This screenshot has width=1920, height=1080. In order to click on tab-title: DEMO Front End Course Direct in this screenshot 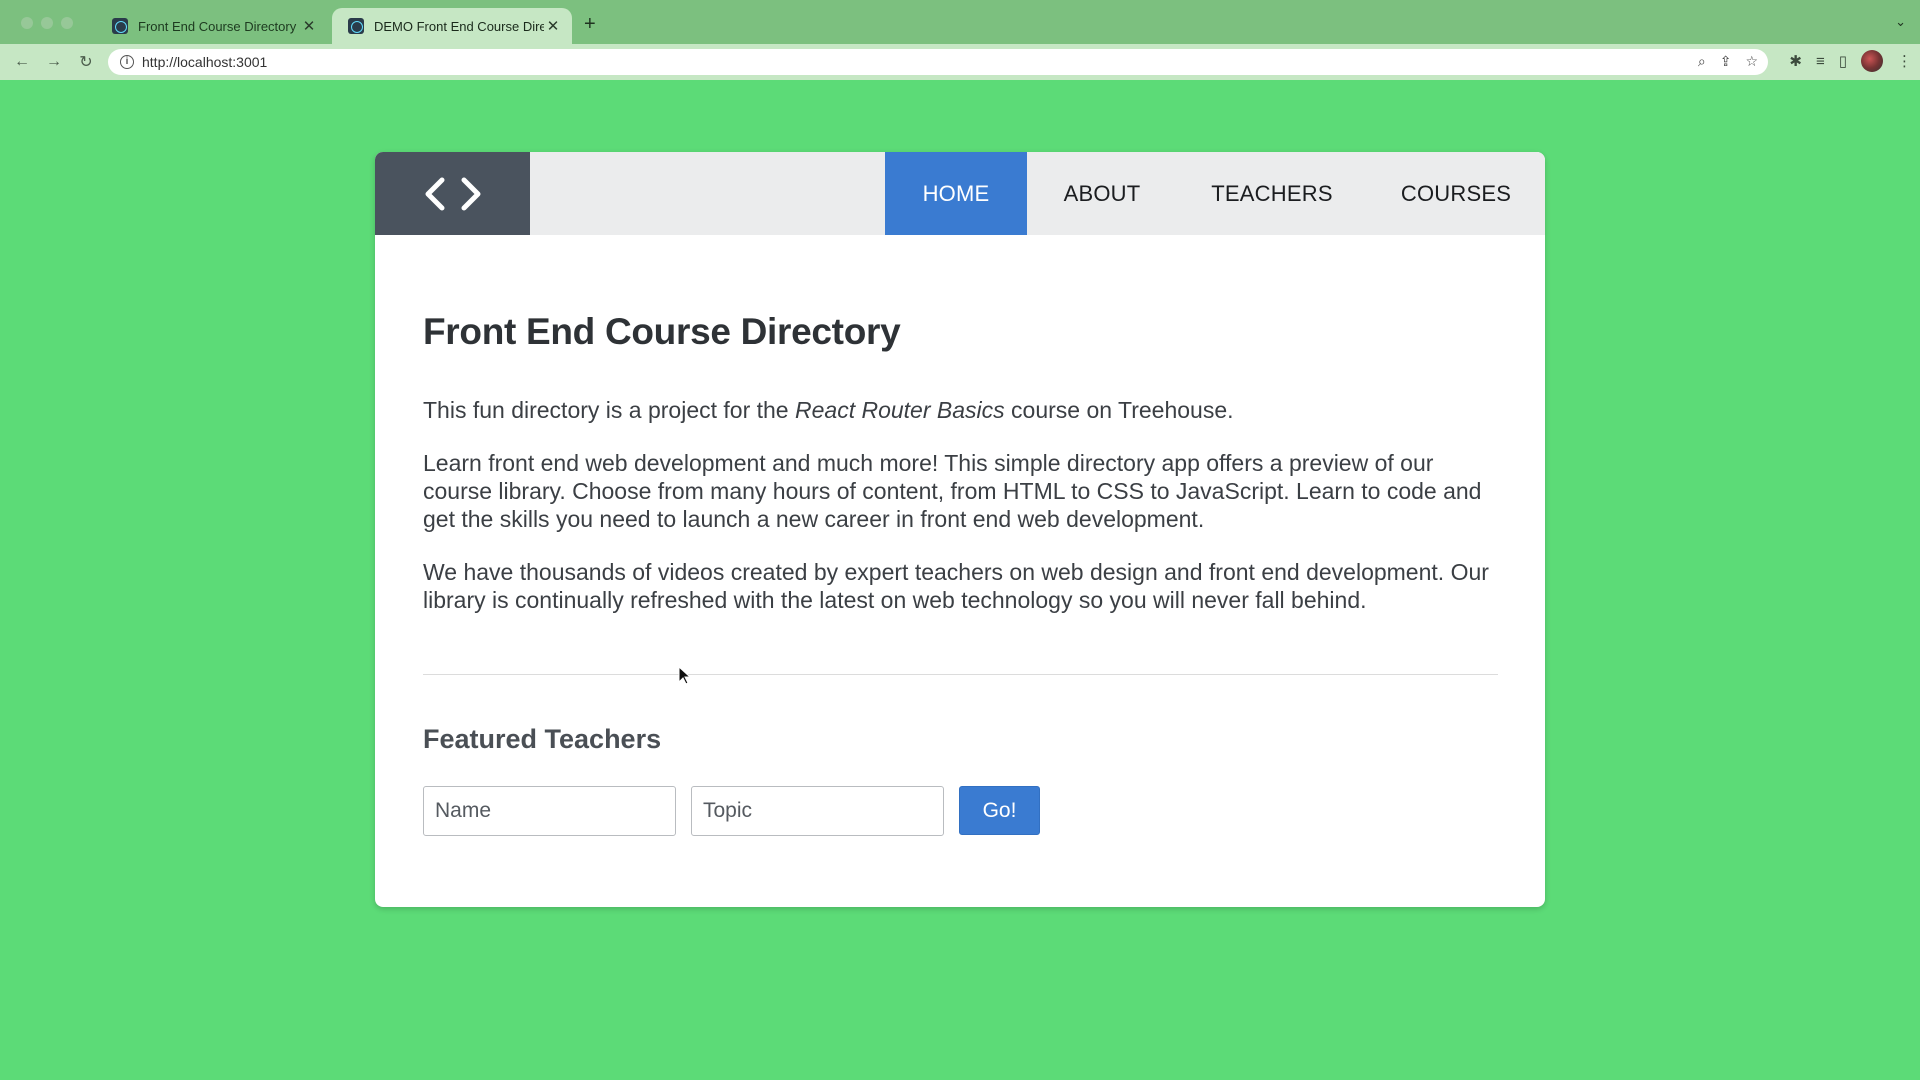, I will do `click(459, 26)`.